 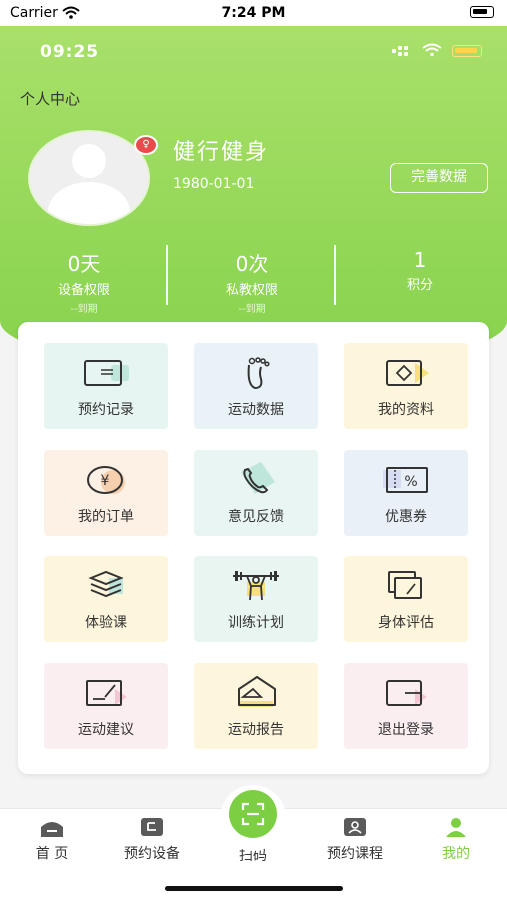 I want to click on avatar-body-shape, so click(x=89, y=203).